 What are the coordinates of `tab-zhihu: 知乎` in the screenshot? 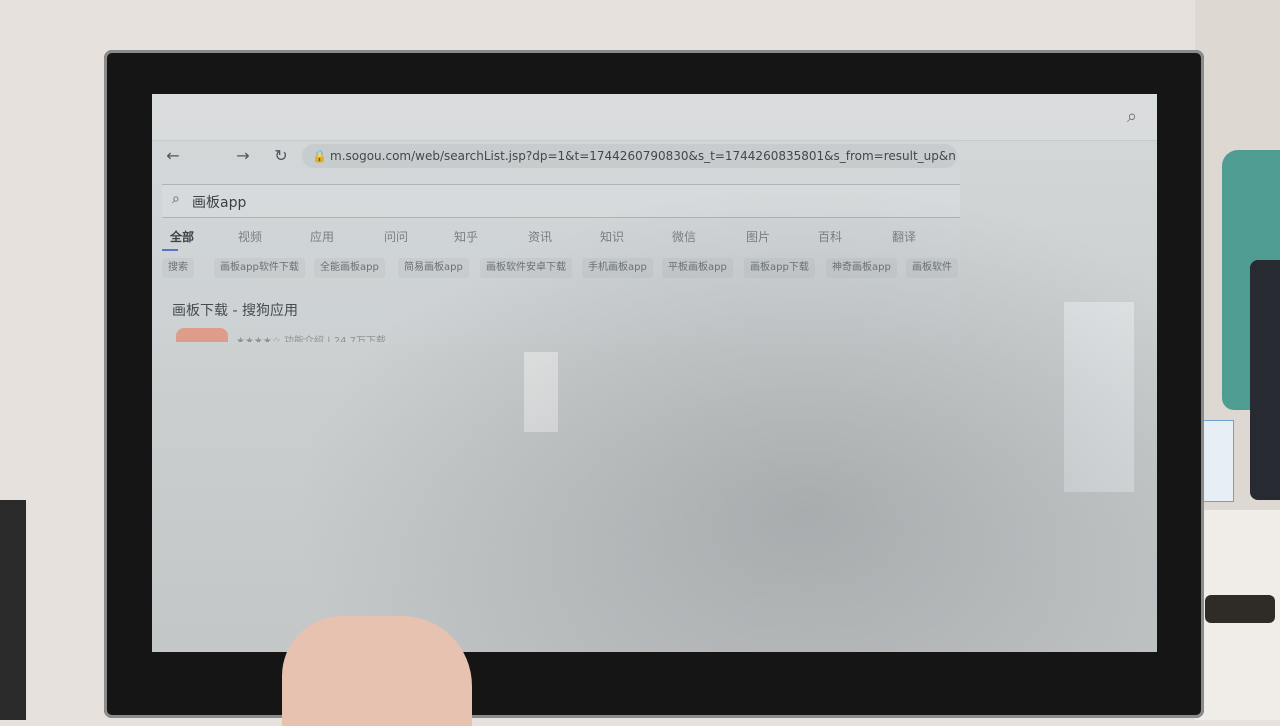 It's located at (466, 236).